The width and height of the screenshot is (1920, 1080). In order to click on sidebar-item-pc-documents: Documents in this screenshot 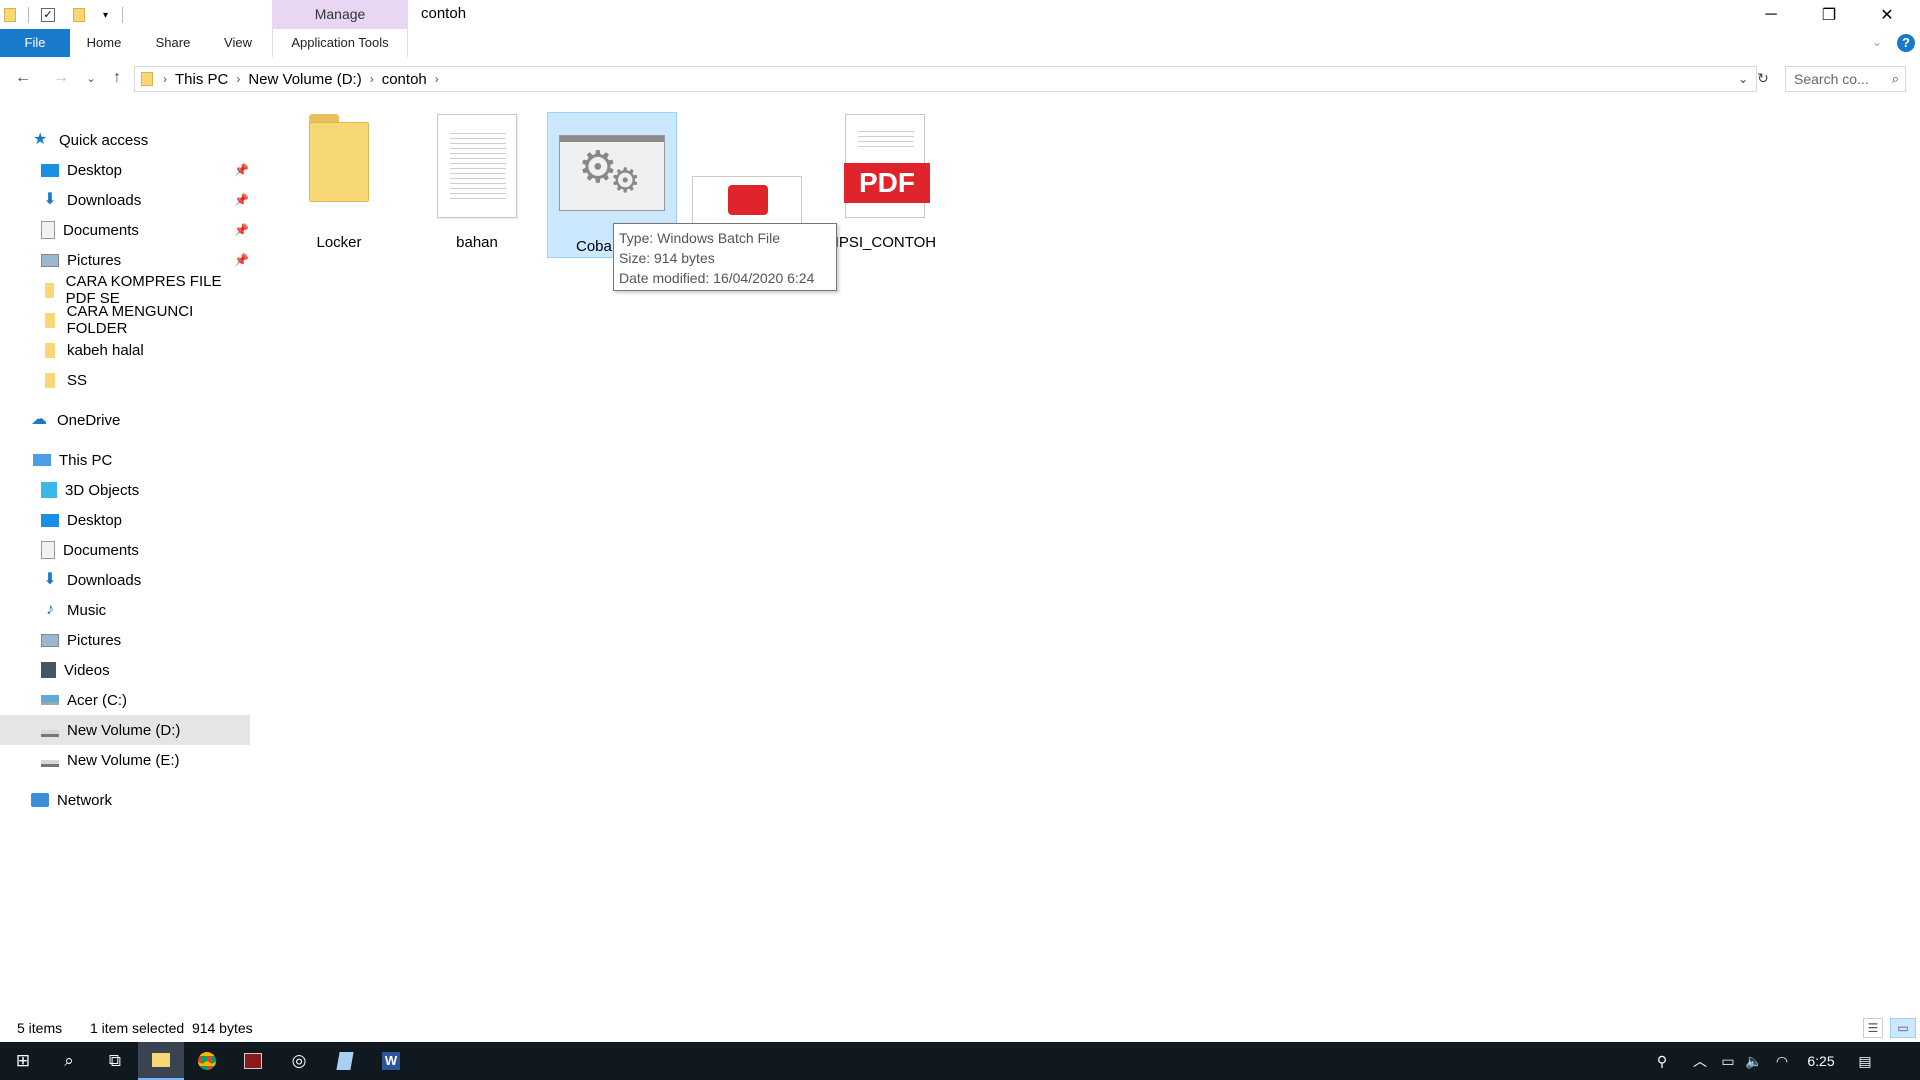, I will do `click(125, 550)`.